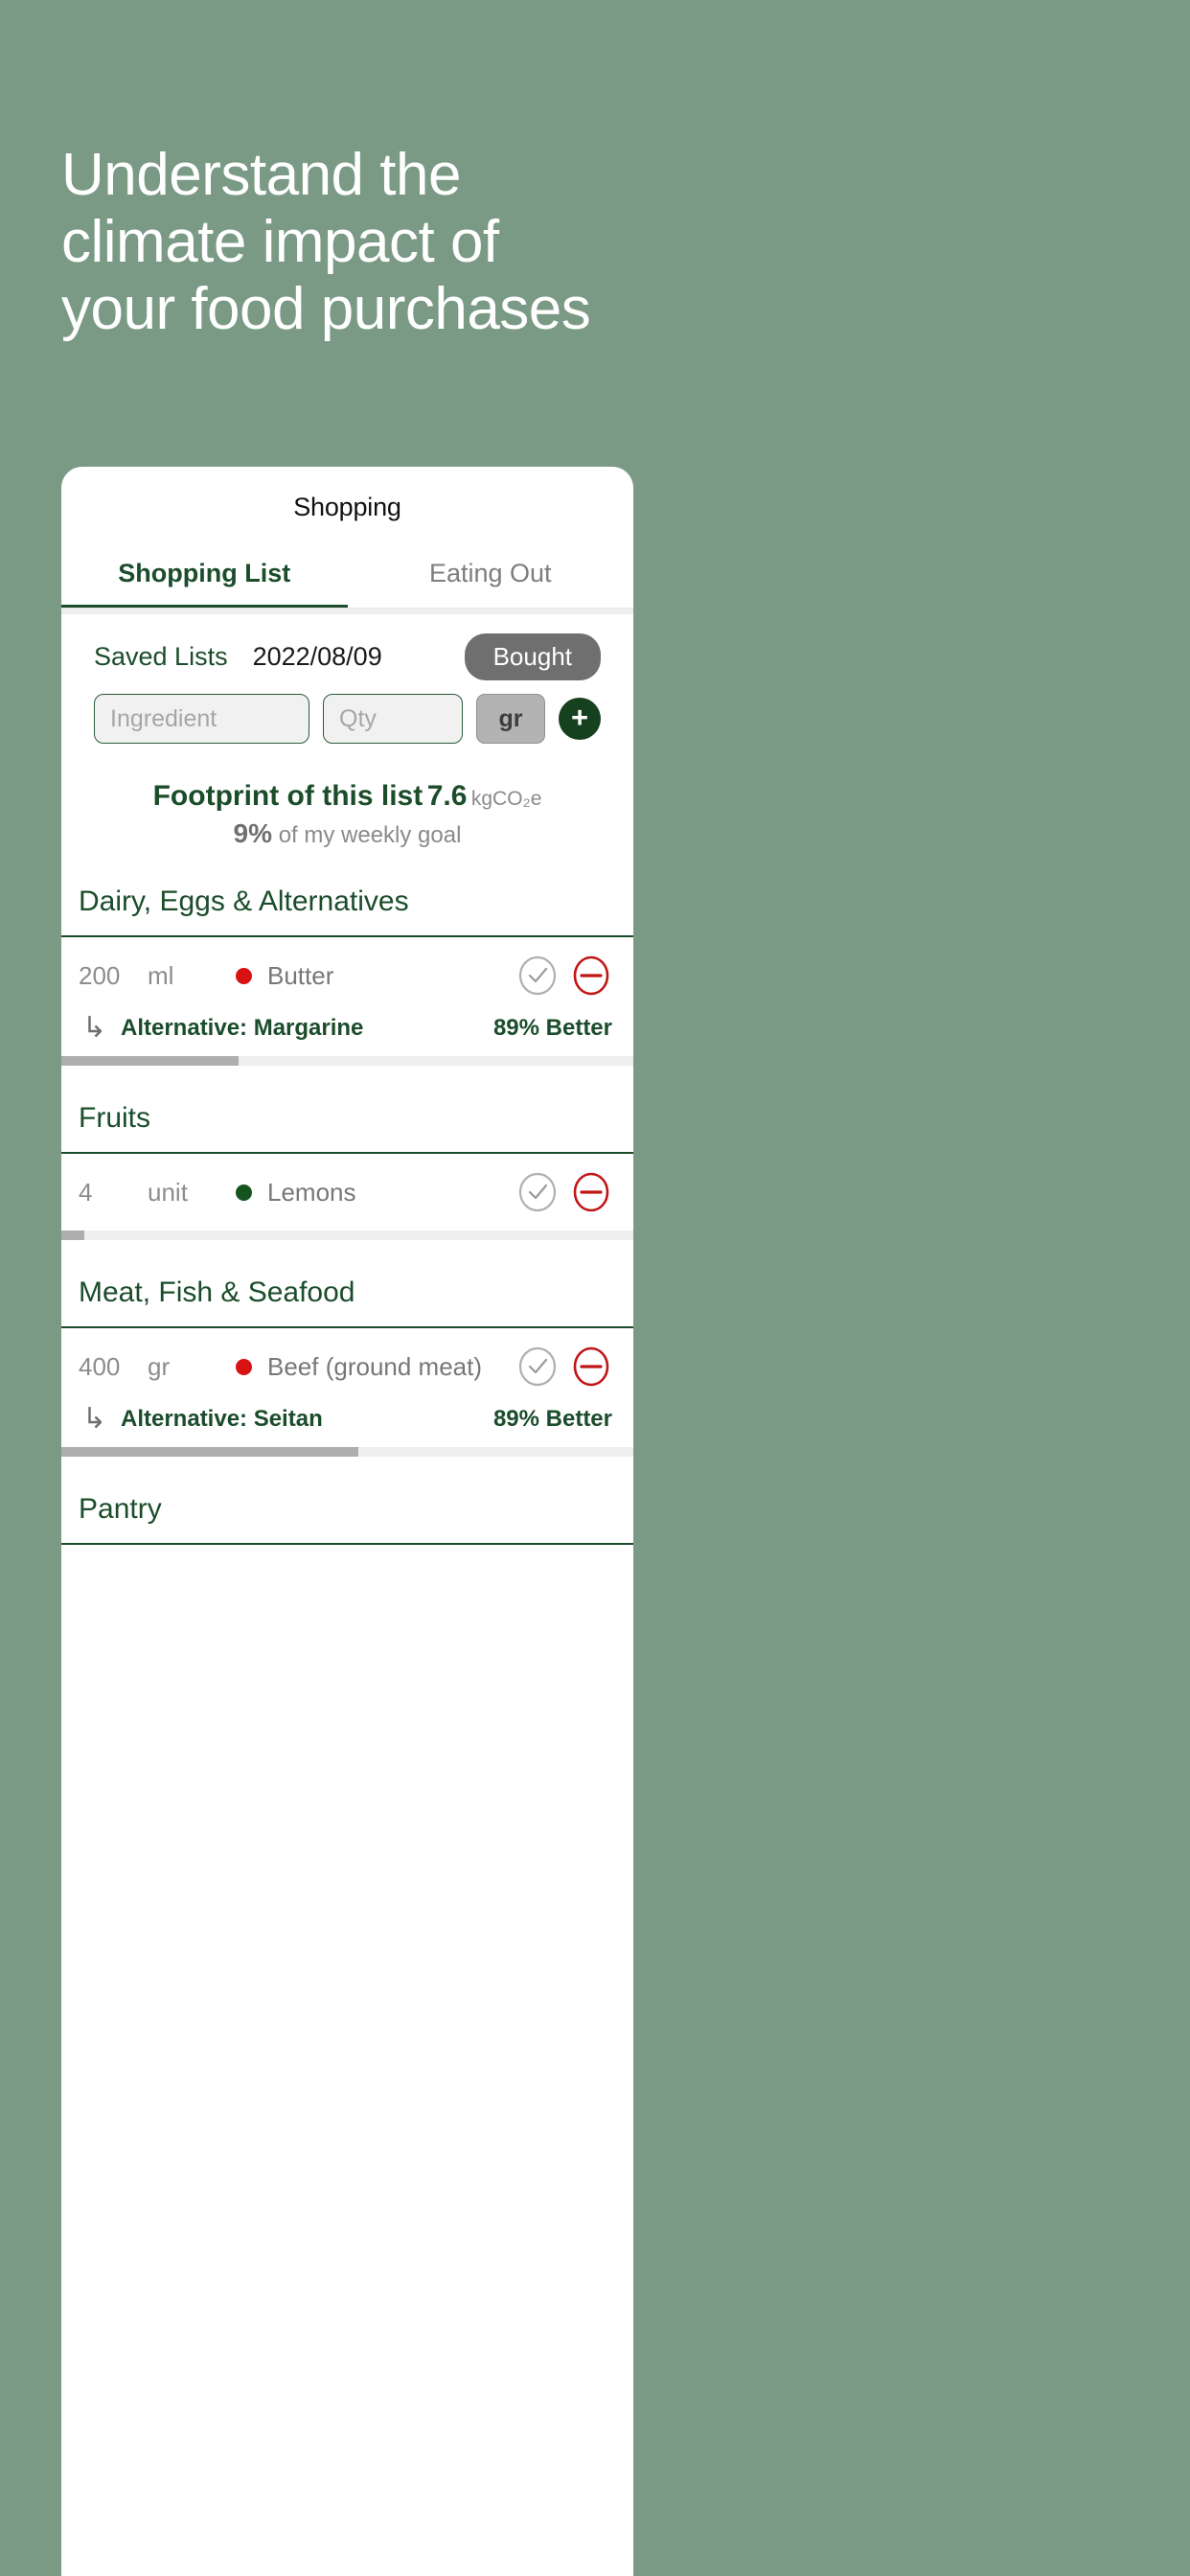 This screenshot has width=1190, height=2576. What do you see at coordinates (347, 975) in the screenshot?
I see `list-item: 200 ml Butter` at bounding box center [347, 975].